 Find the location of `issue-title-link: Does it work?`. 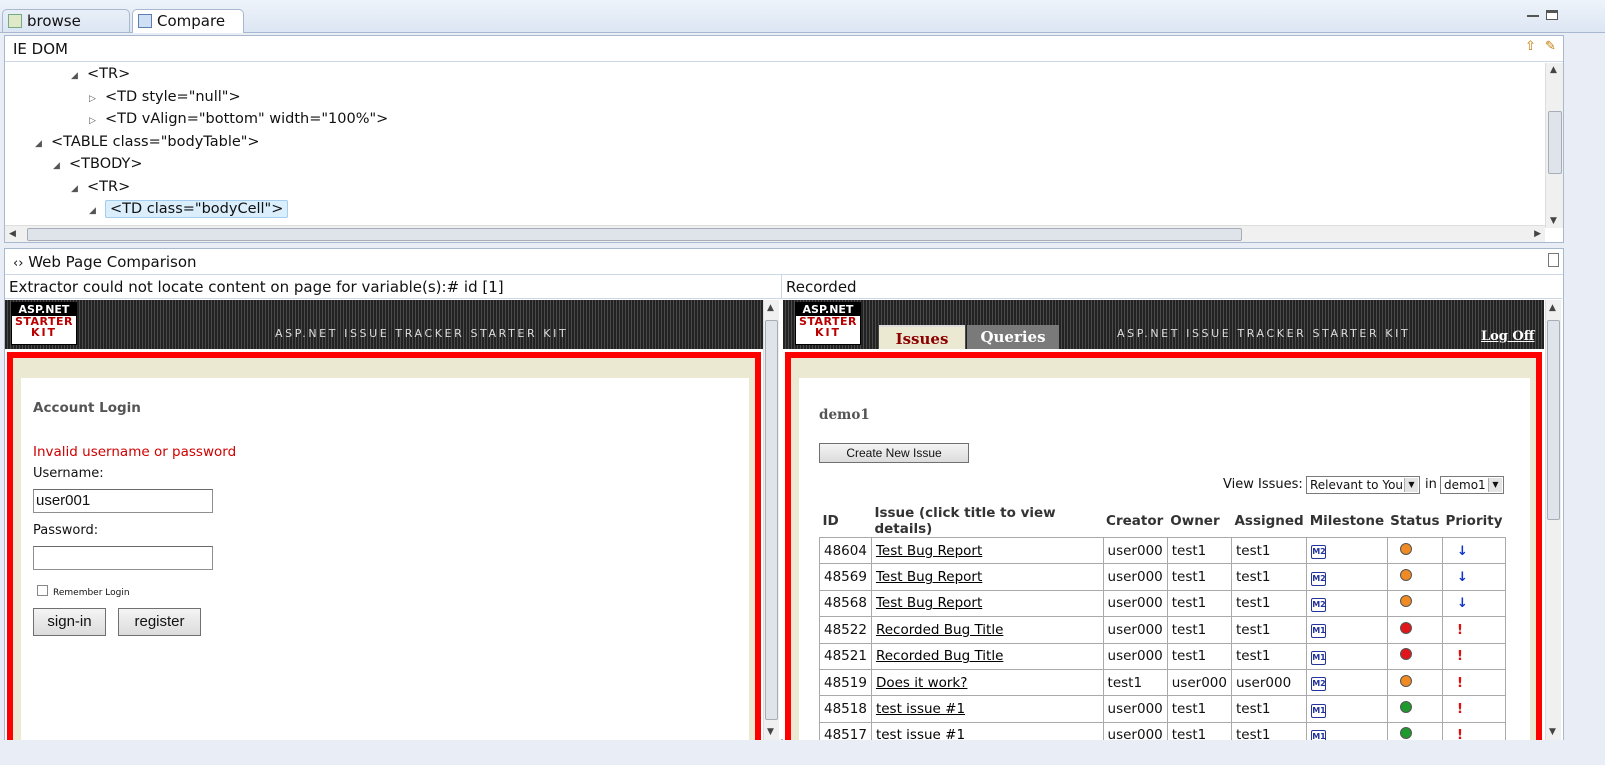

issue-title-link: Does it work? is located at coordinates (921, 683).